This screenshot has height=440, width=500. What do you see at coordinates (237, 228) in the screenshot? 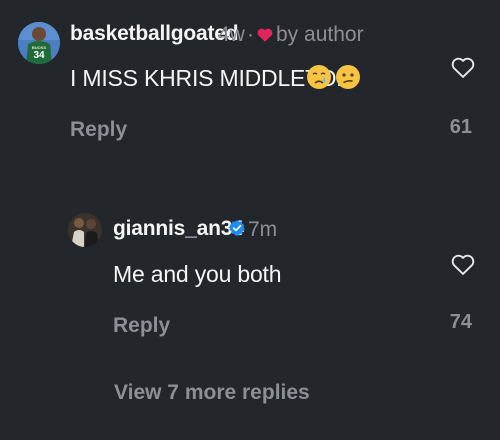
I see `verified-badge-icon` at bounding box center [237, 228].